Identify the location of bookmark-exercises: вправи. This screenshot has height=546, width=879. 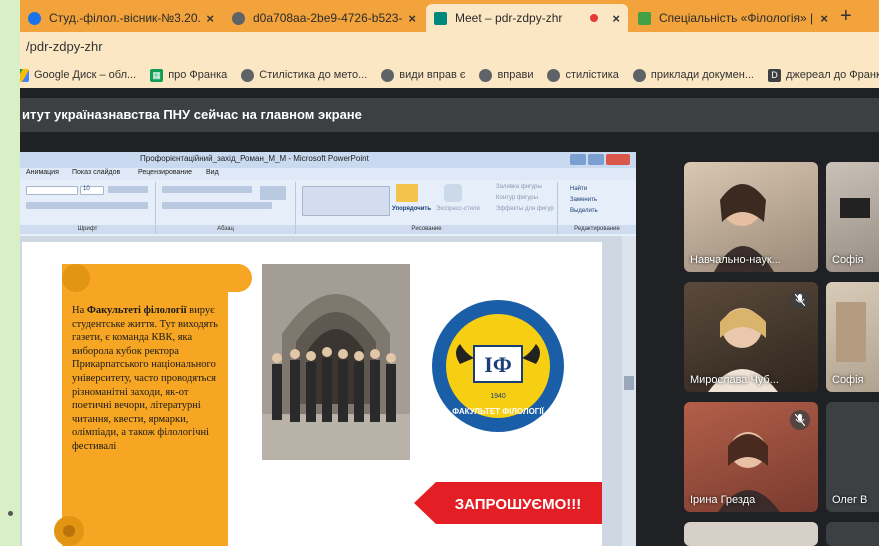
(506, 75).